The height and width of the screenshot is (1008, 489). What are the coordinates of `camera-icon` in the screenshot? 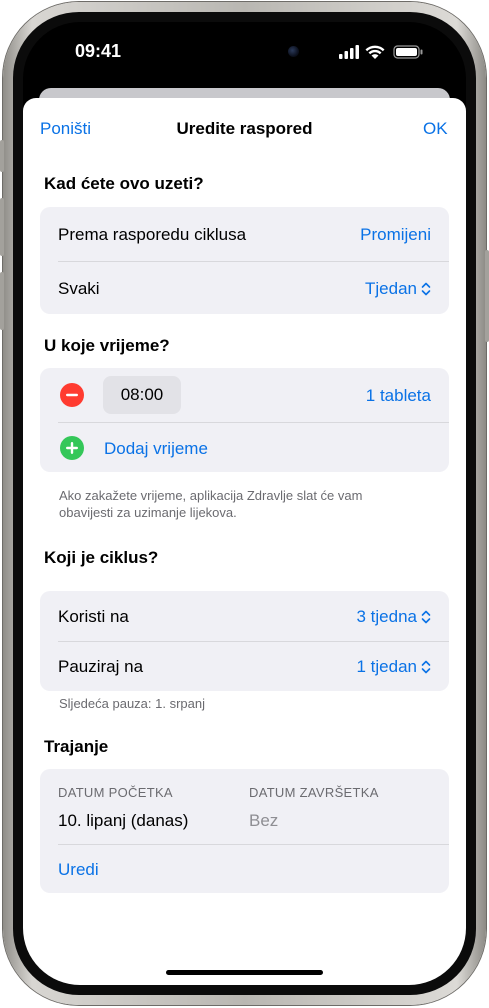 It's located at (293, 51).